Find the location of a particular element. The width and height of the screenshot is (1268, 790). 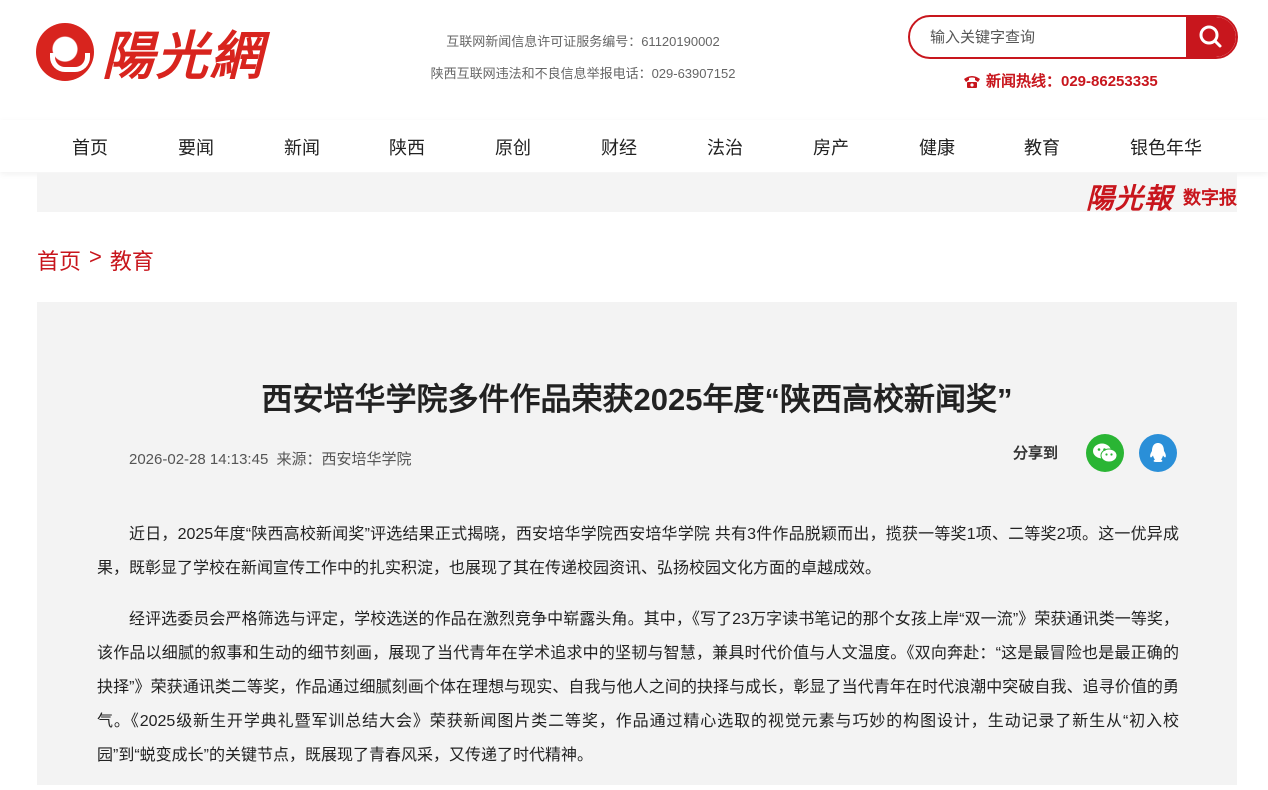

digital-paper-brand: 陽光報 is located at coordinates (1129, 198).